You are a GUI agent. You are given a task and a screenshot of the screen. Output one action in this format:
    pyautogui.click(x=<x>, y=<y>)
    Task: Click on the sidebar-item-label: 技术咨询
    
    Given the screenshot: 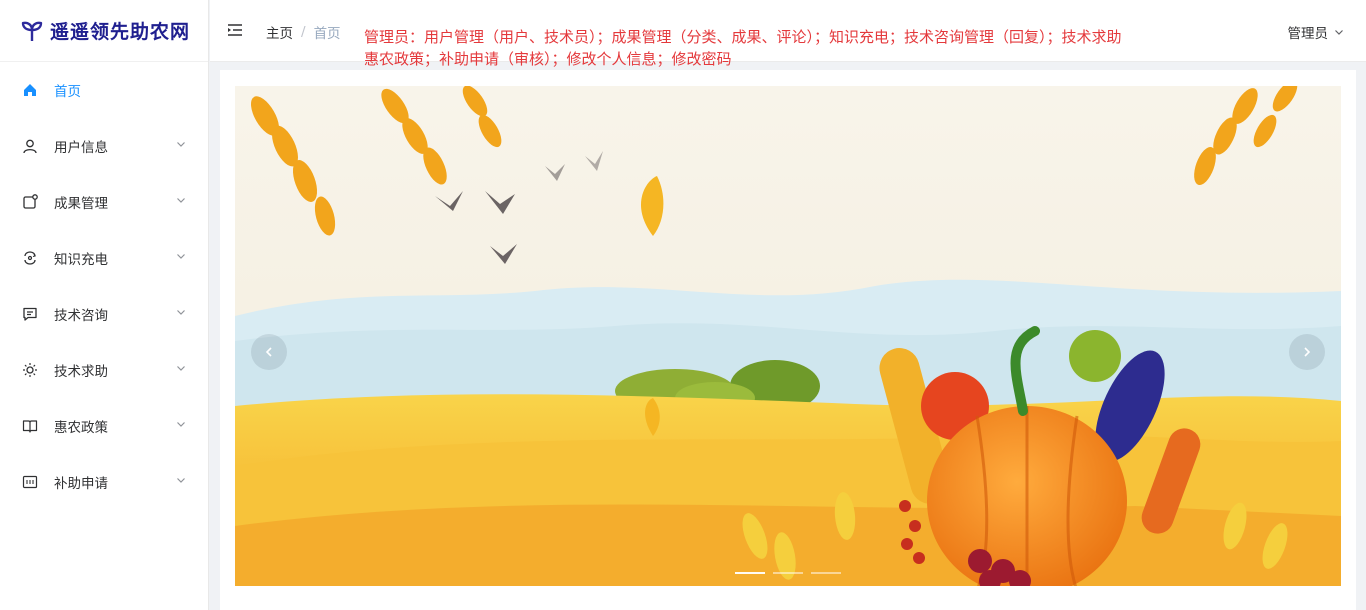 What is the action you would take?
    pyautogui.click(x=81, y=316)
    